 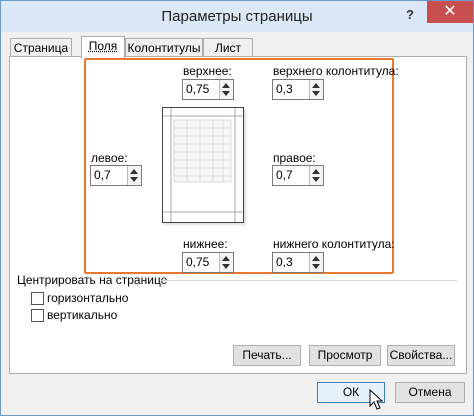 What do you see at coordinates (430, 392) in the screenshot?
I see `cancel-button: Отмена` at bounding box center [430, 392].